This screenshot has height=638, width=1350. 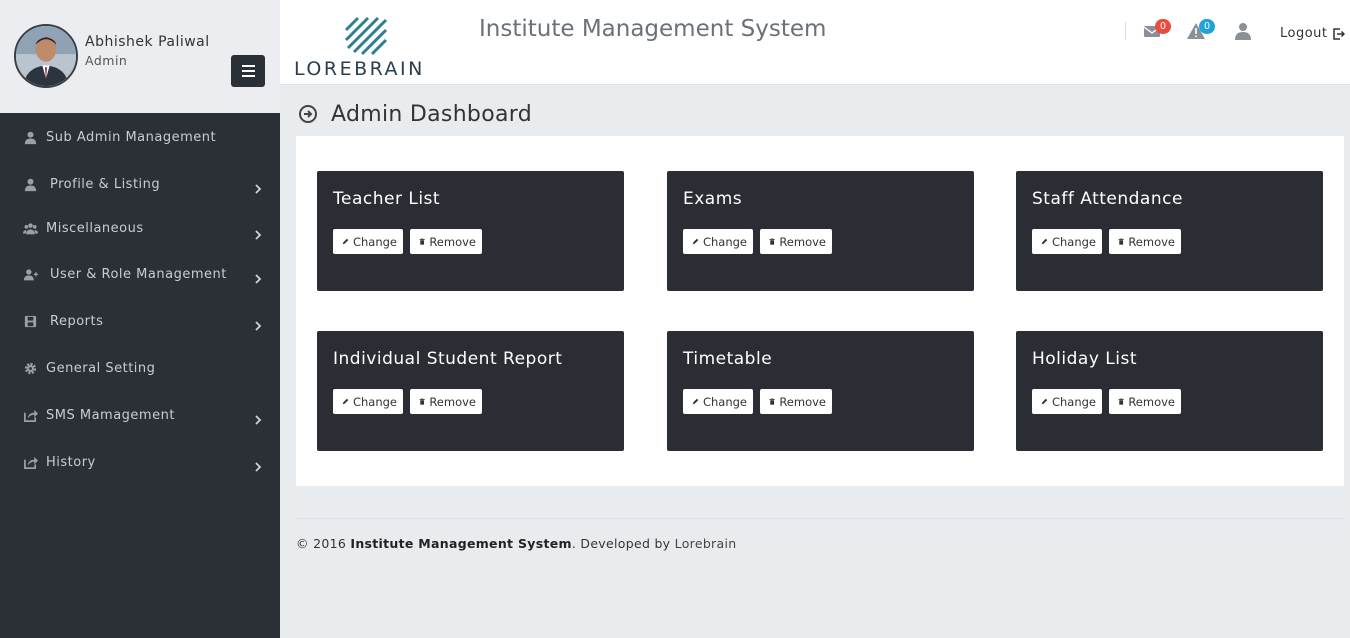 What do you see at coordinates (30, 228) in the screenshot?
I see `users-icon` at bounding box center [30, 228].